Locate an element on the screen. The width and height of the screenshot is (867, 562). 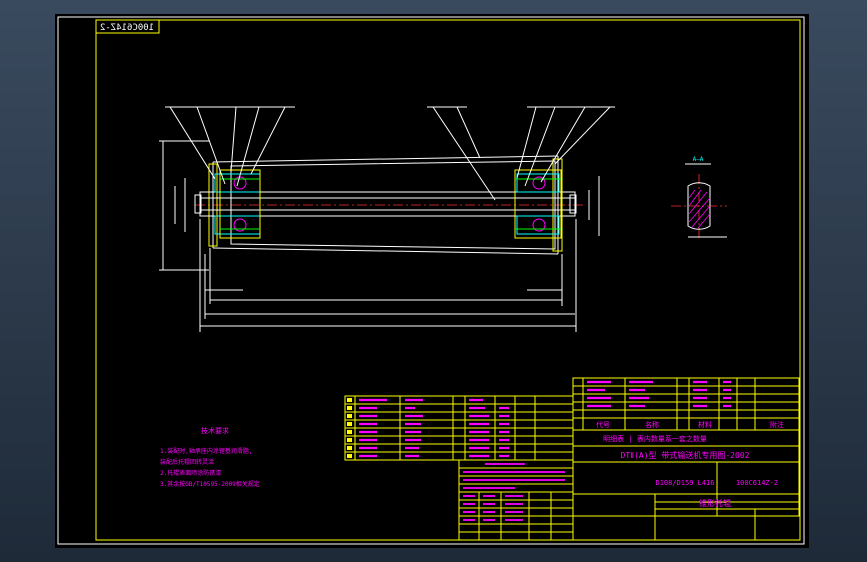
title-standard-line: DTⅡ(A)型 带式输送机专用图-2002 is located at coordinates (685, 455).